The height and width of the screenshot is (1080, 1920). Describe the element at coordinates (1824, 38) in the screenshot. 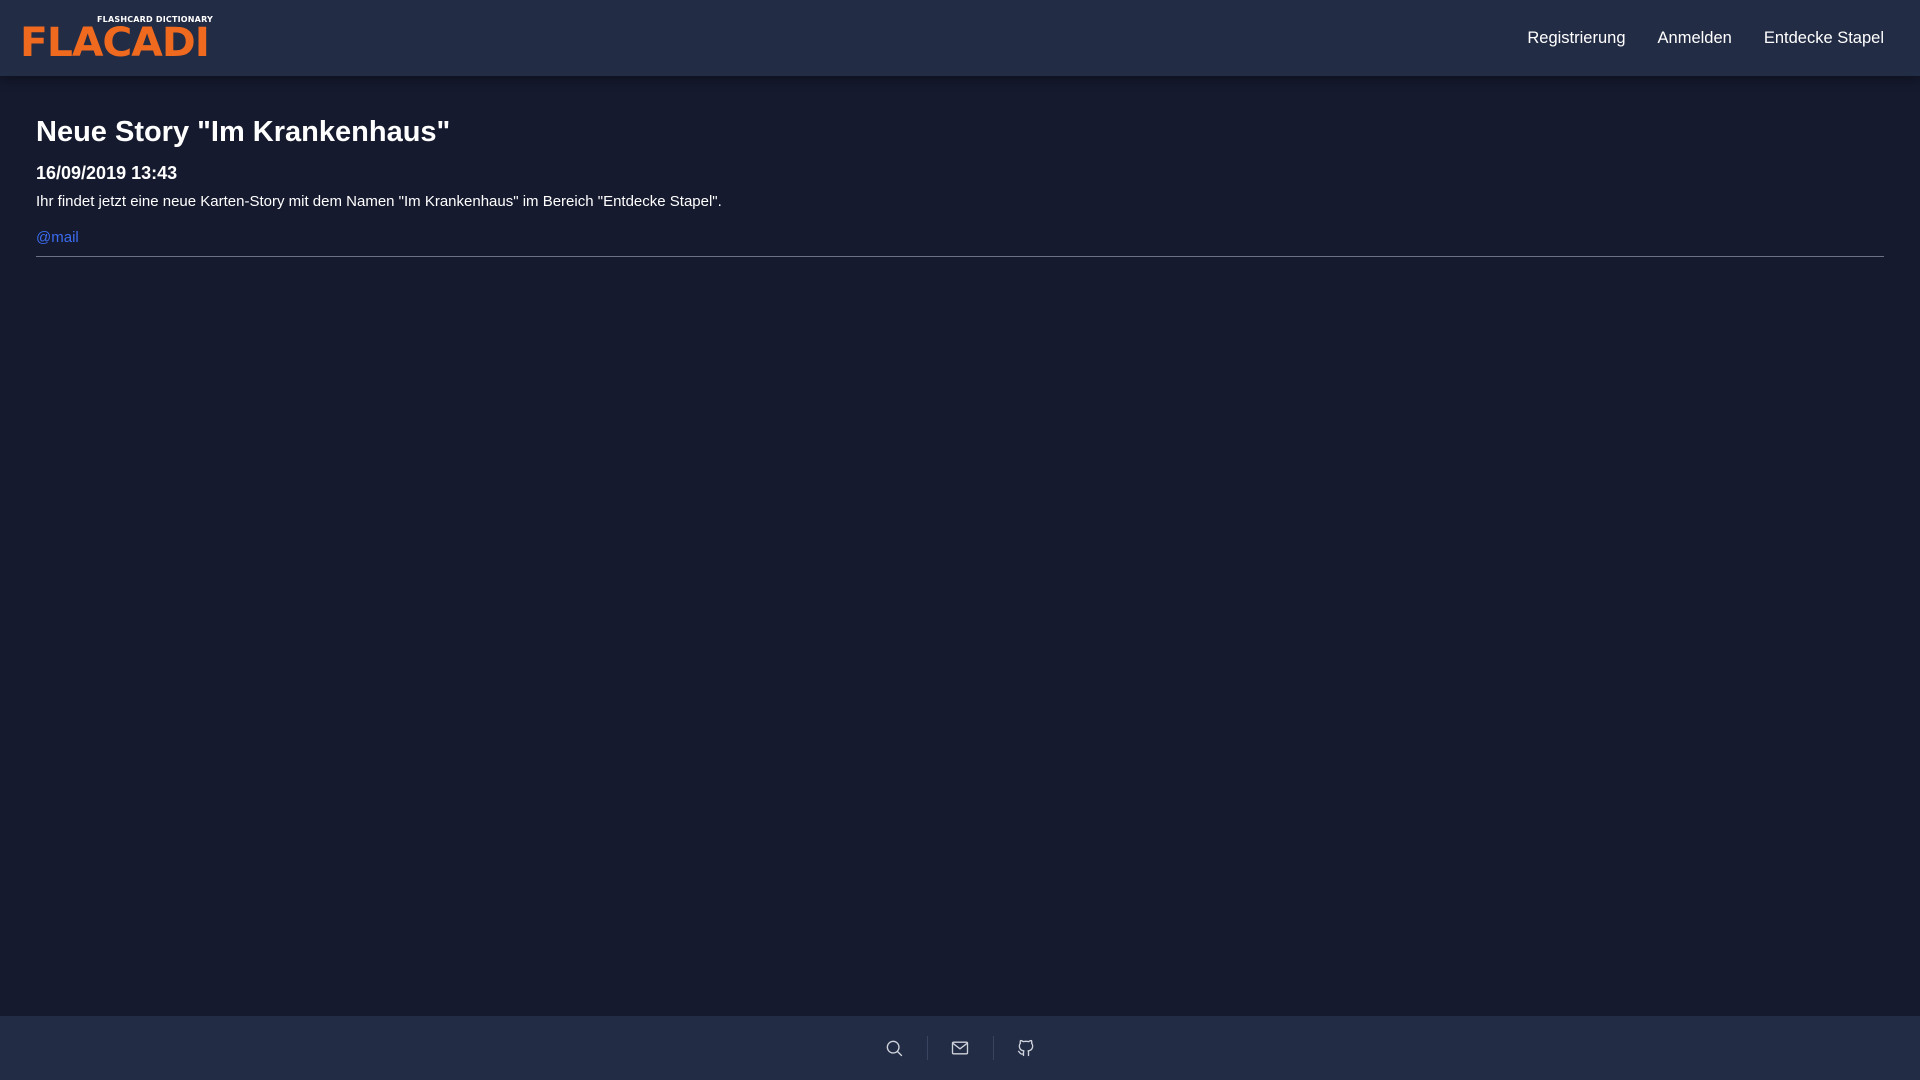

I see `nav-link-entdecke-stapel: Entdecke Stapel` at that location.